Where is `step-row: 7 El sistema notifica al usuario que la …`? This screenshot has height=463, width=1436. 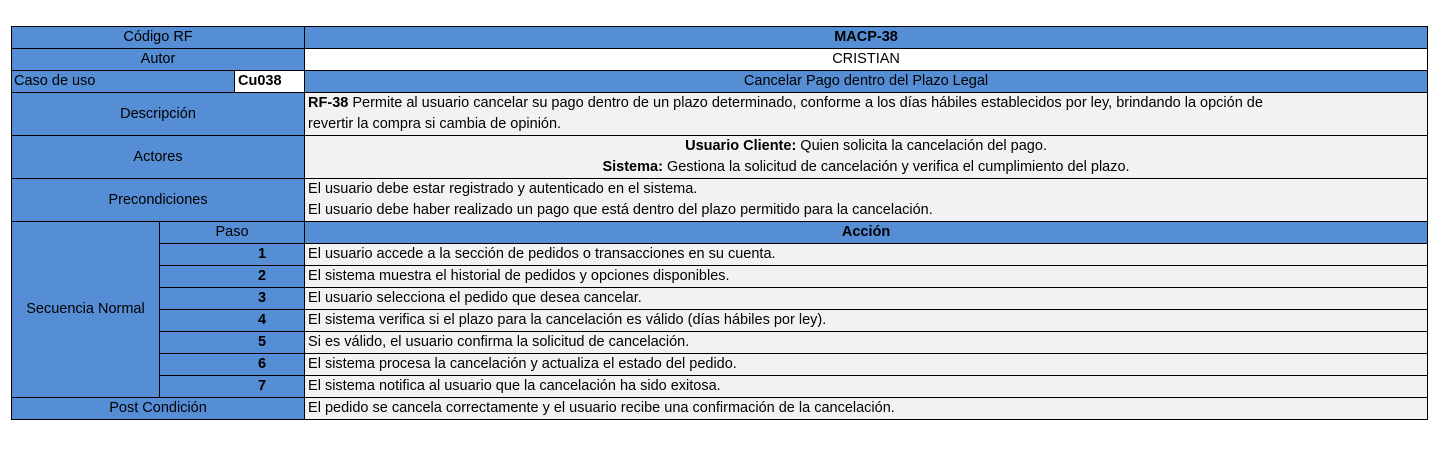 step-row: 7 El sistema notifica al usuario que la … is located at coordinates (720, 386).